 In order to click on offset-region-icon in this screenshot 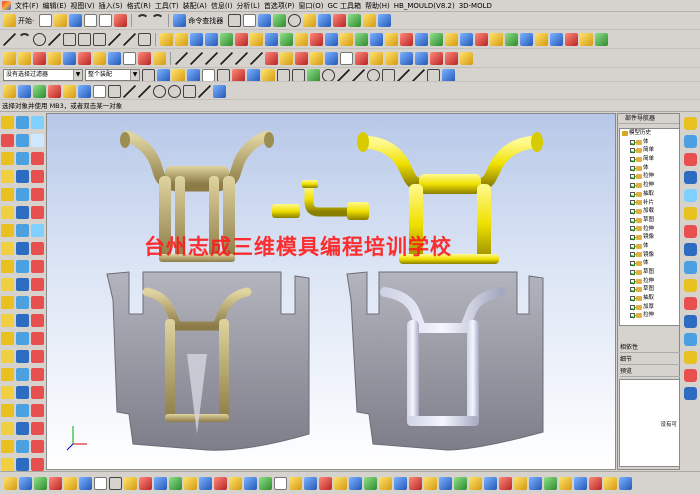, I will do `click(301, 58)`.